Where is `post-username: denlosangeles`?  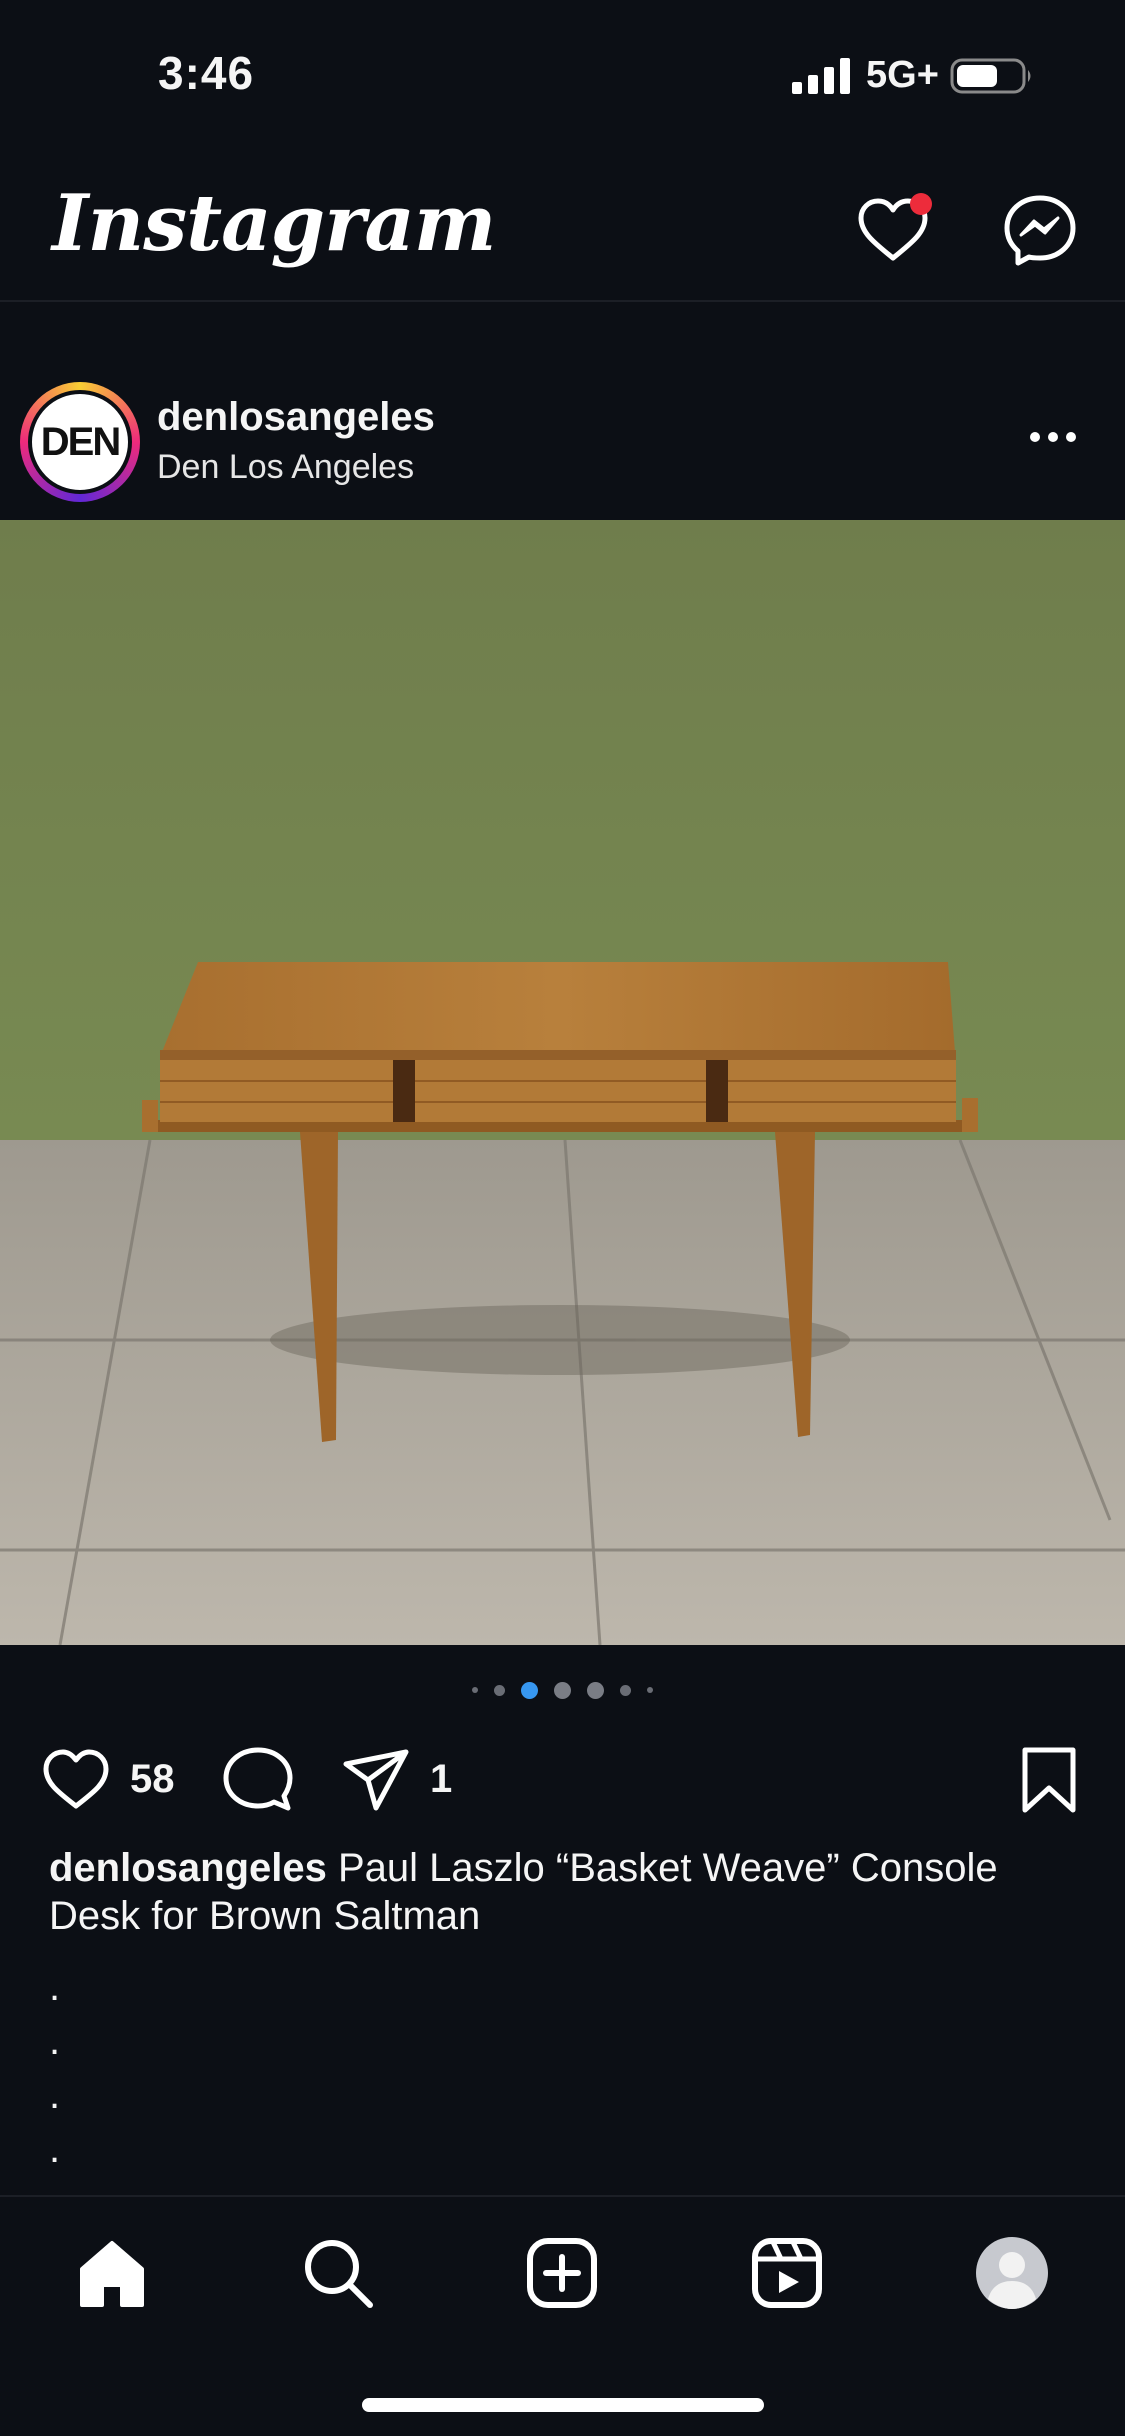
post-username: denlosangeles is located at coordinates (296, 417).